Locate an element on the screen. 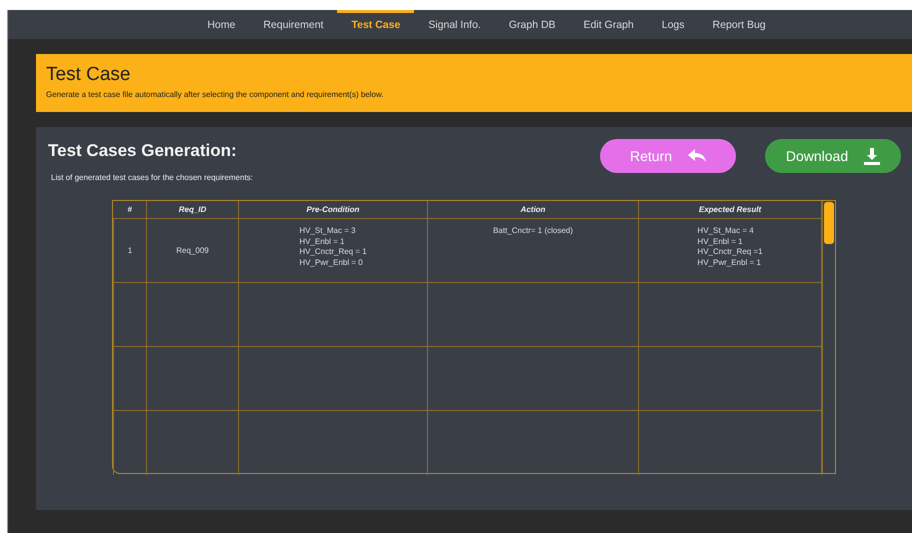  column-header: Req_ID is located at coordinates (192, 209).